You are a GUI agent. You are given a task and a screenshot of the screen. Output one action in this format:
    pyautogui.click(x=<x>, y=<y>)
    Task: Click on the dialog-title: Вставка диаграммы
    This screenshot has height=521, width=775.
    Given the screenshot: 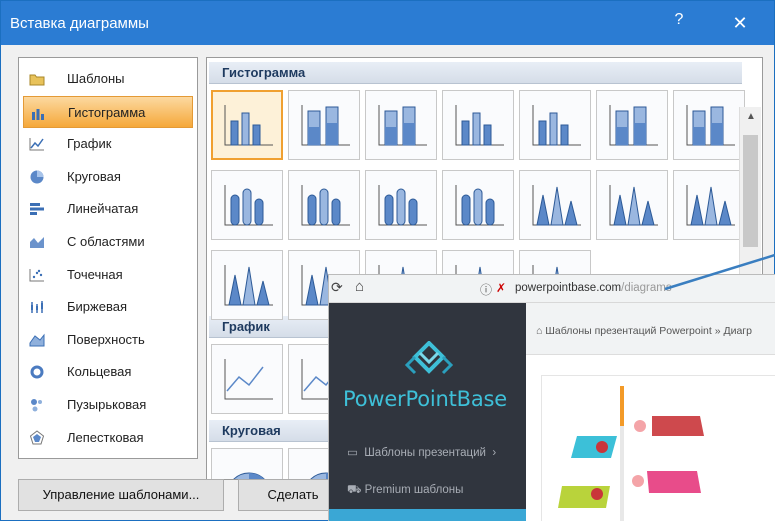 What is the action you would take?
    pyautogui.click(x=79, y=23)
    